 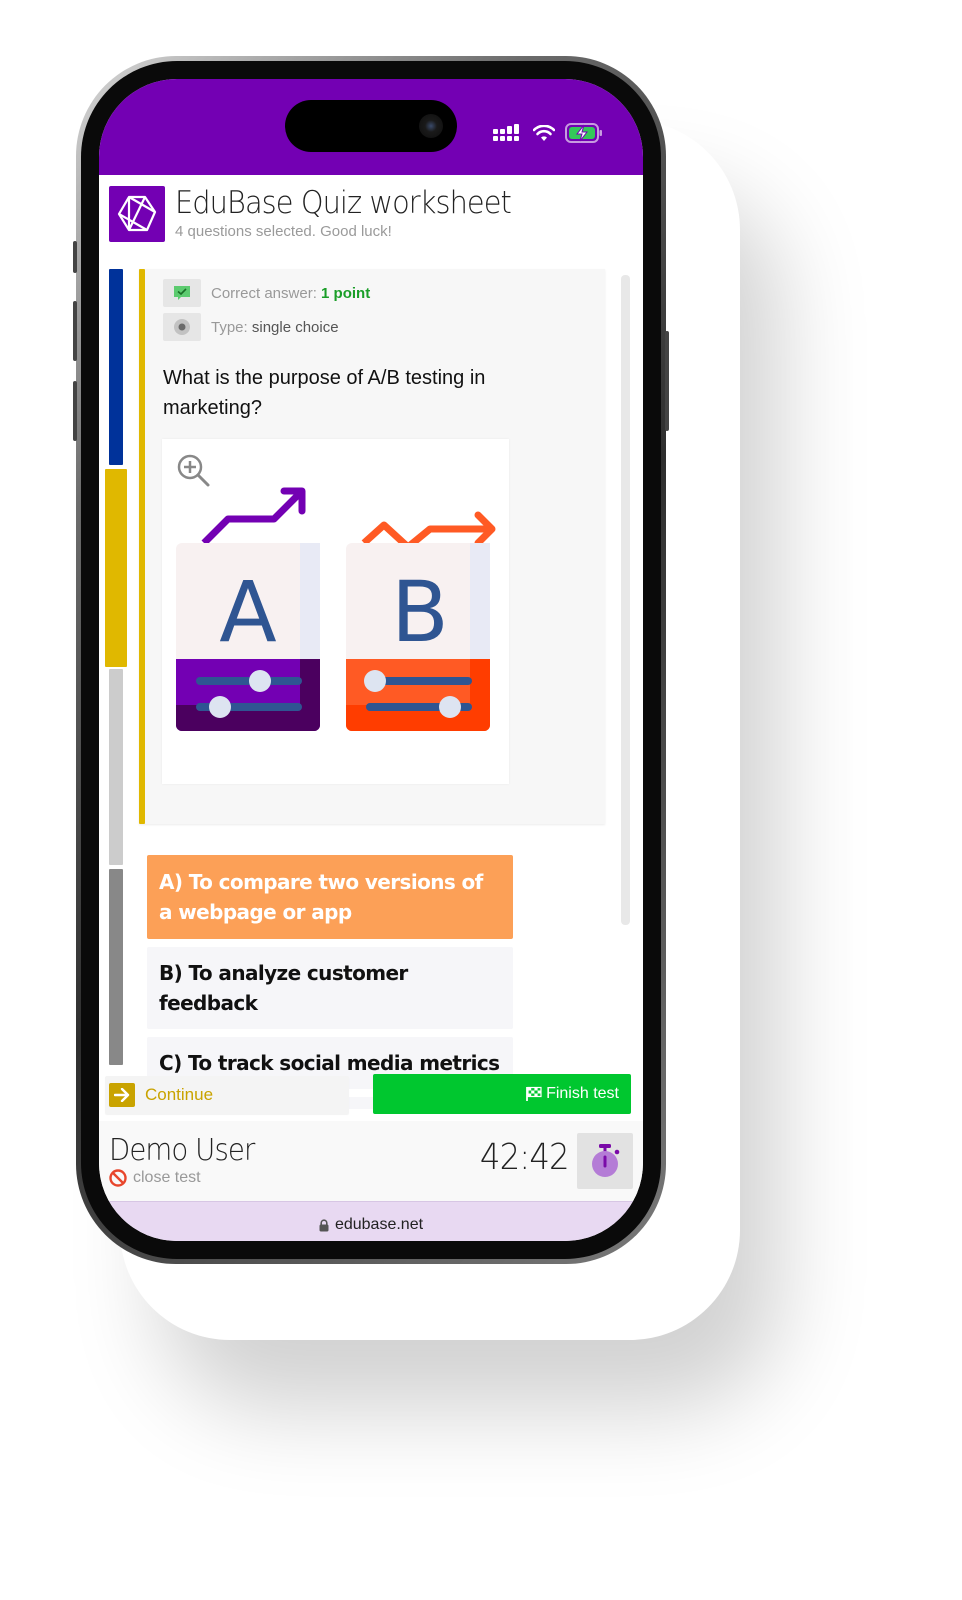 What do you see at coordinates (371, 1161) in the screenshot?
I see `test-footer: Demo User close test 42:42` at bounding box center [371, 1161].